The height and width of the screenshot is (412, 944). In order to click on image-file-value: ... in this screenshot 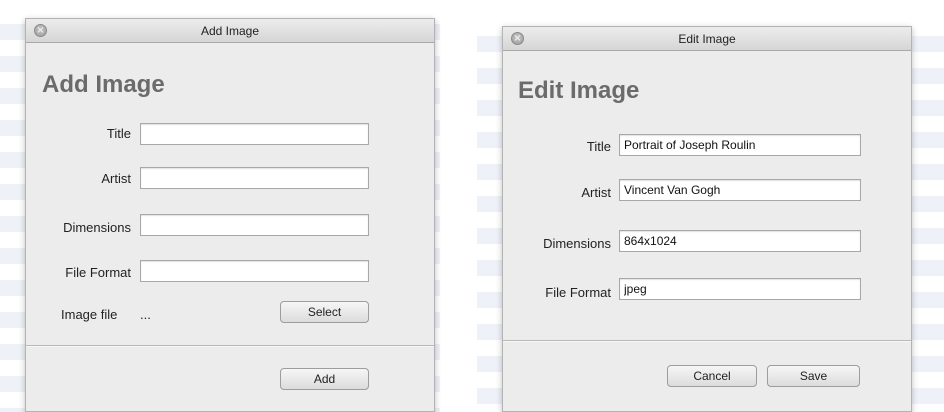, I will do `click(145, 314)`.